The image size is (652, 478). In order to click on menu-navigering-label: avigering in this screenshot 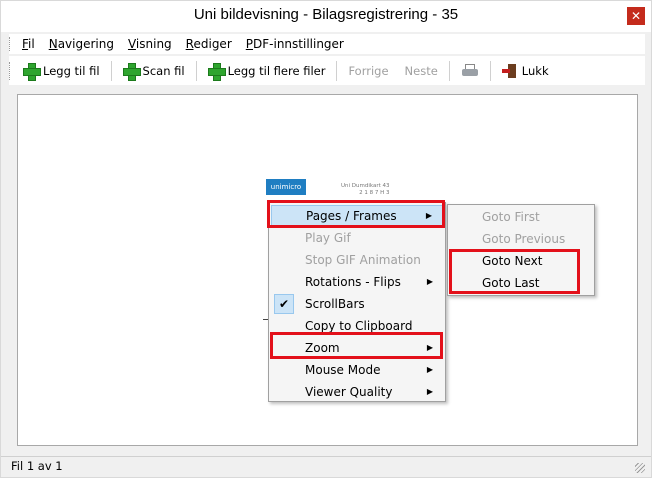, I will do `click(85, 44)`.